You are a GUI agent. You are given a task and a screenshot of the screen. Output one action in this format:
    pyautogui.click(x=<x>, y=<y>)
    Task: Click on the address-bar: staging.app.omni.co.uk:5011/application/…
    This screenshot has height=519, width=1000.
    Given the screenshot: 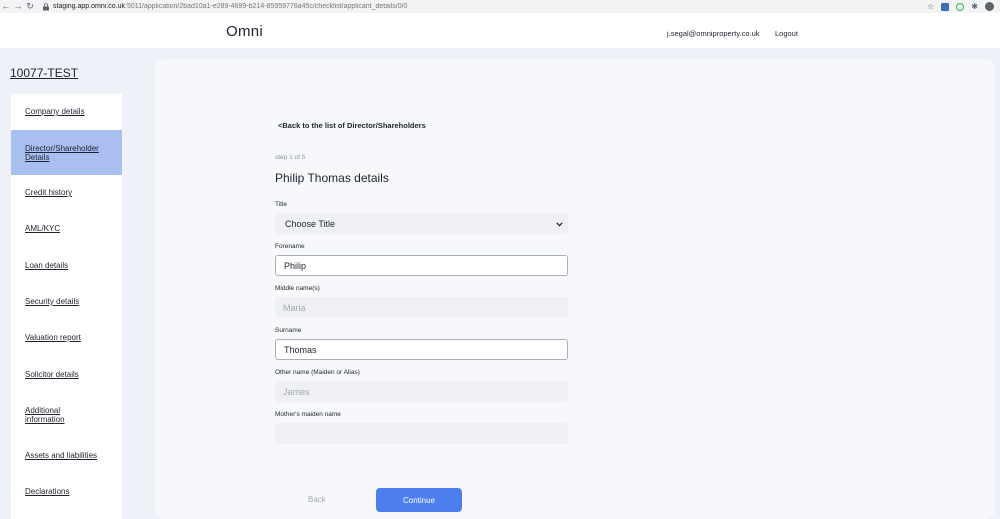 What is the action you would take?
    pyautogui.click(x=490, y=6)
    